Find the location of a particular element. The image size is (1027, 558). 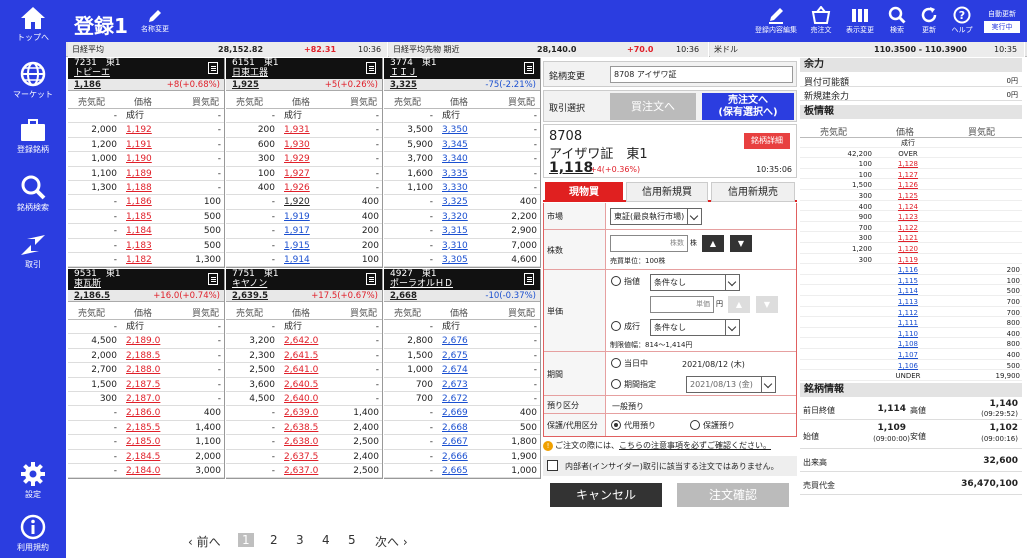

board-price: 1,121 is located at coordinates (908, 238).